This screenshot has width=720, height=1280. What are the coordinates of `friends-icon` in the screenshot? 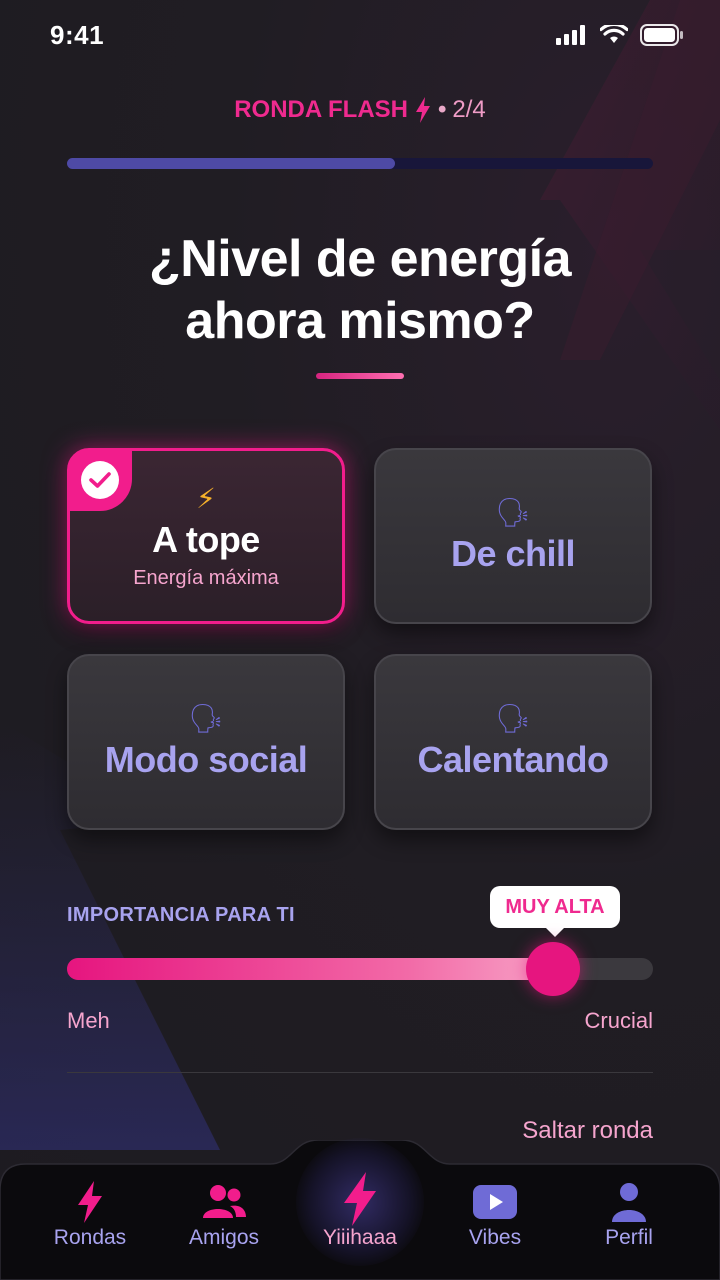 It's located at (224, 1201).